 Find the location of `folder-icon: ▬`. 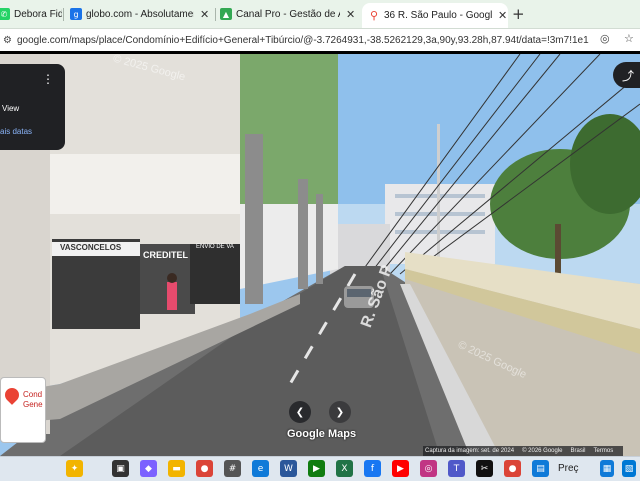

folder-icon: ▬ is located at coordinates (176, 468).